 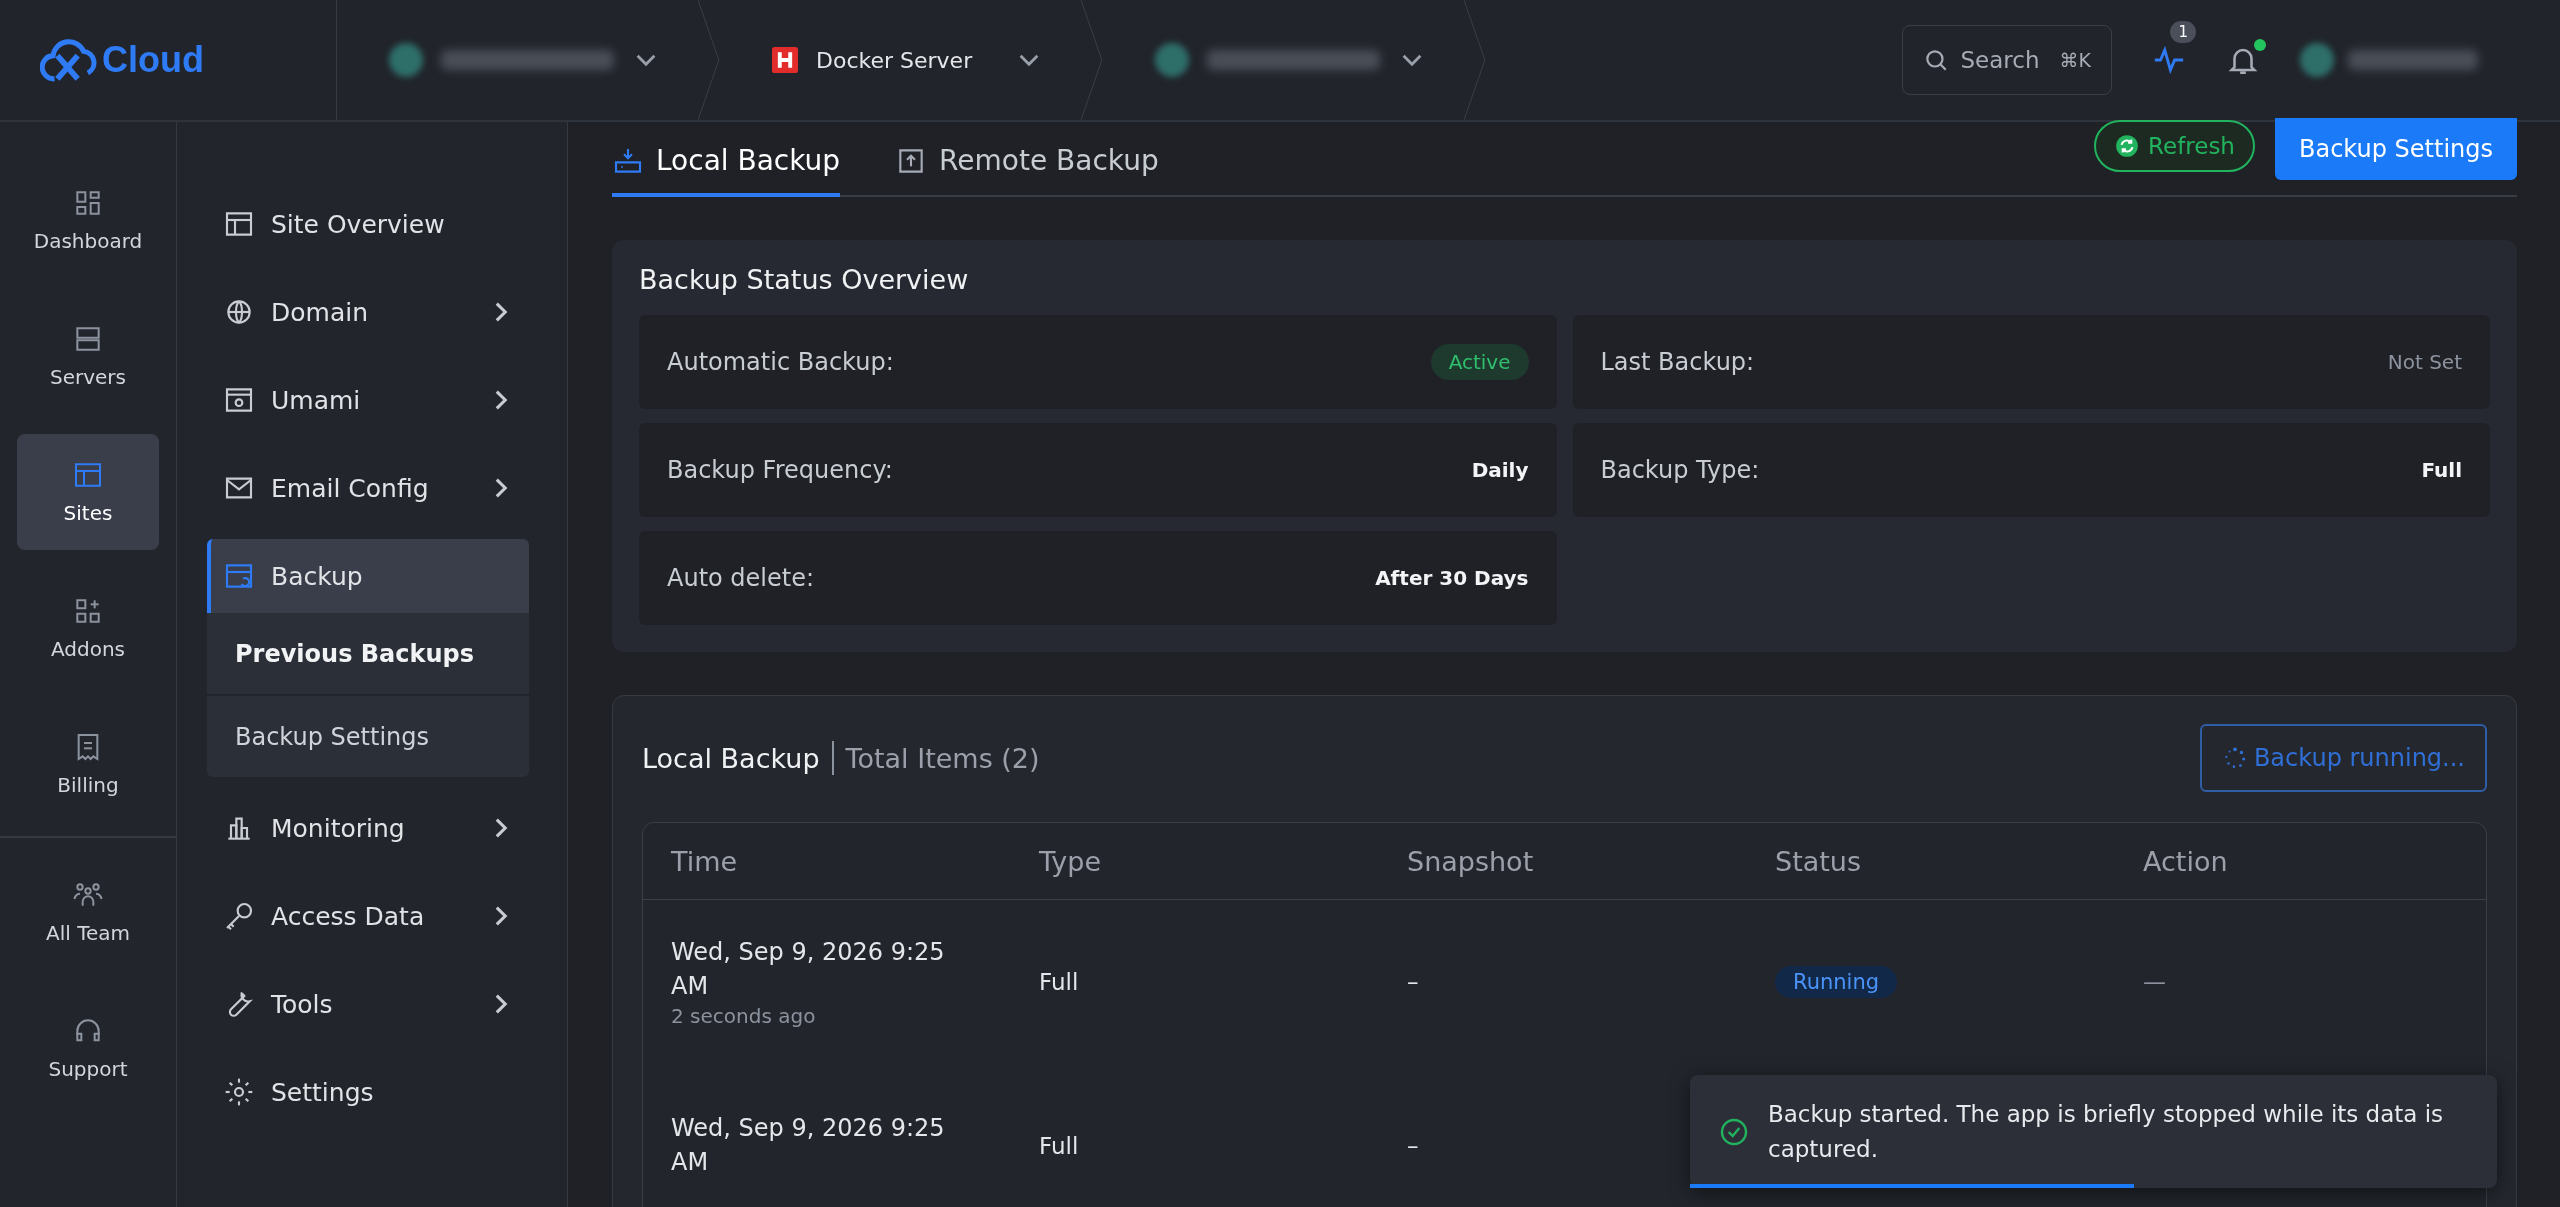 I want to click on status-value: Not Set, so click(x=2424, y=362).